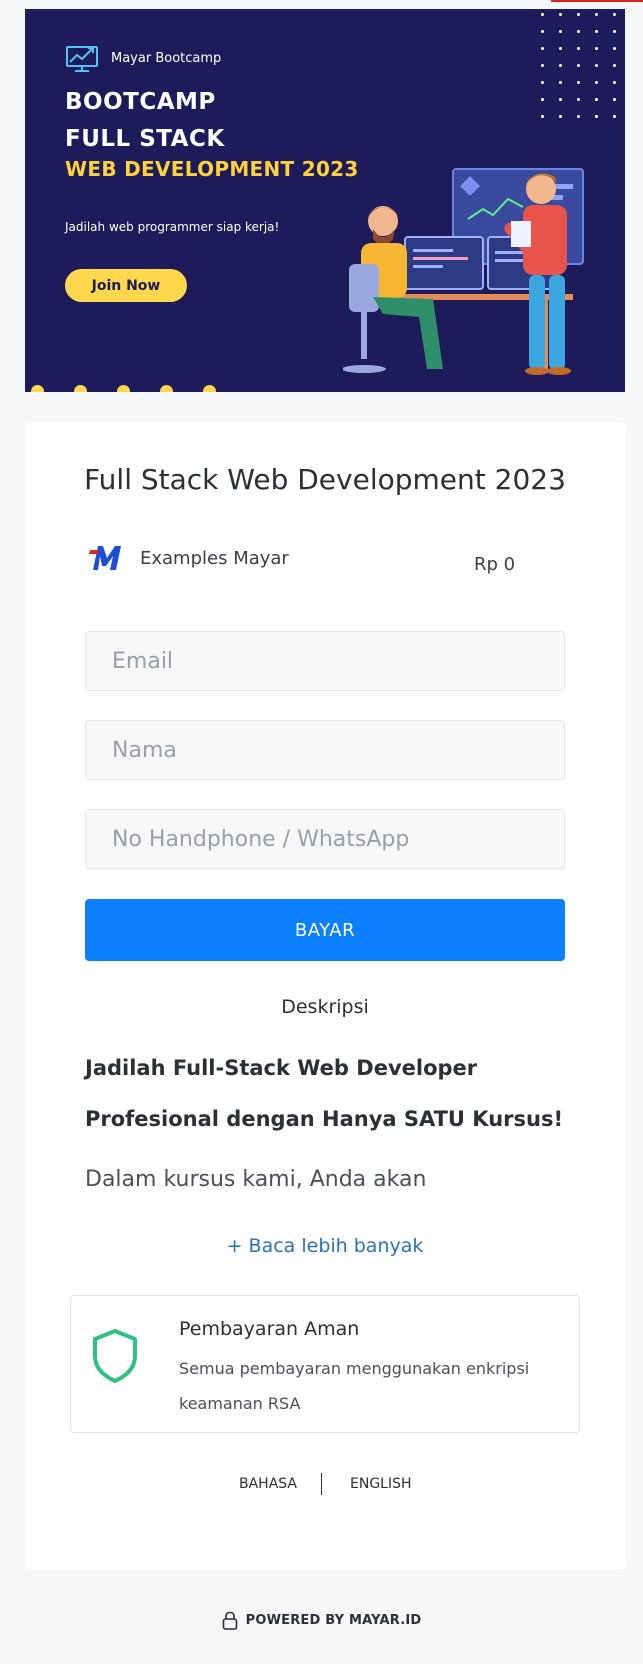  I want to click on banner-headline-line3: WEB DEVELOPMENT 2023, so click(212, 169).